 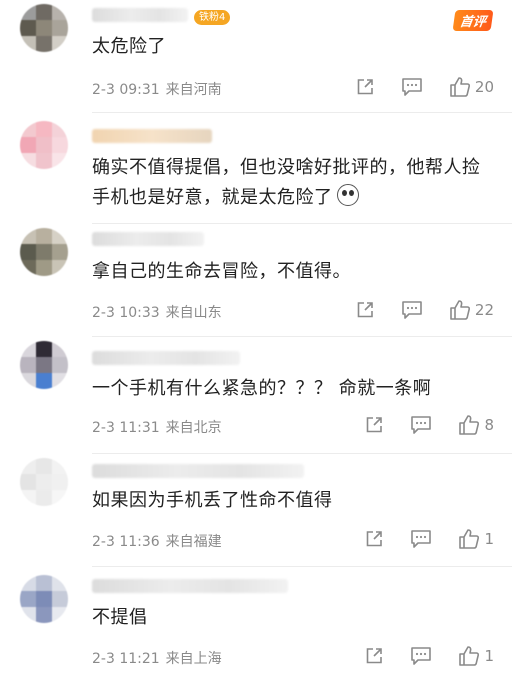 I want to click on comment-actions: 20, so click(x=424, y=87).